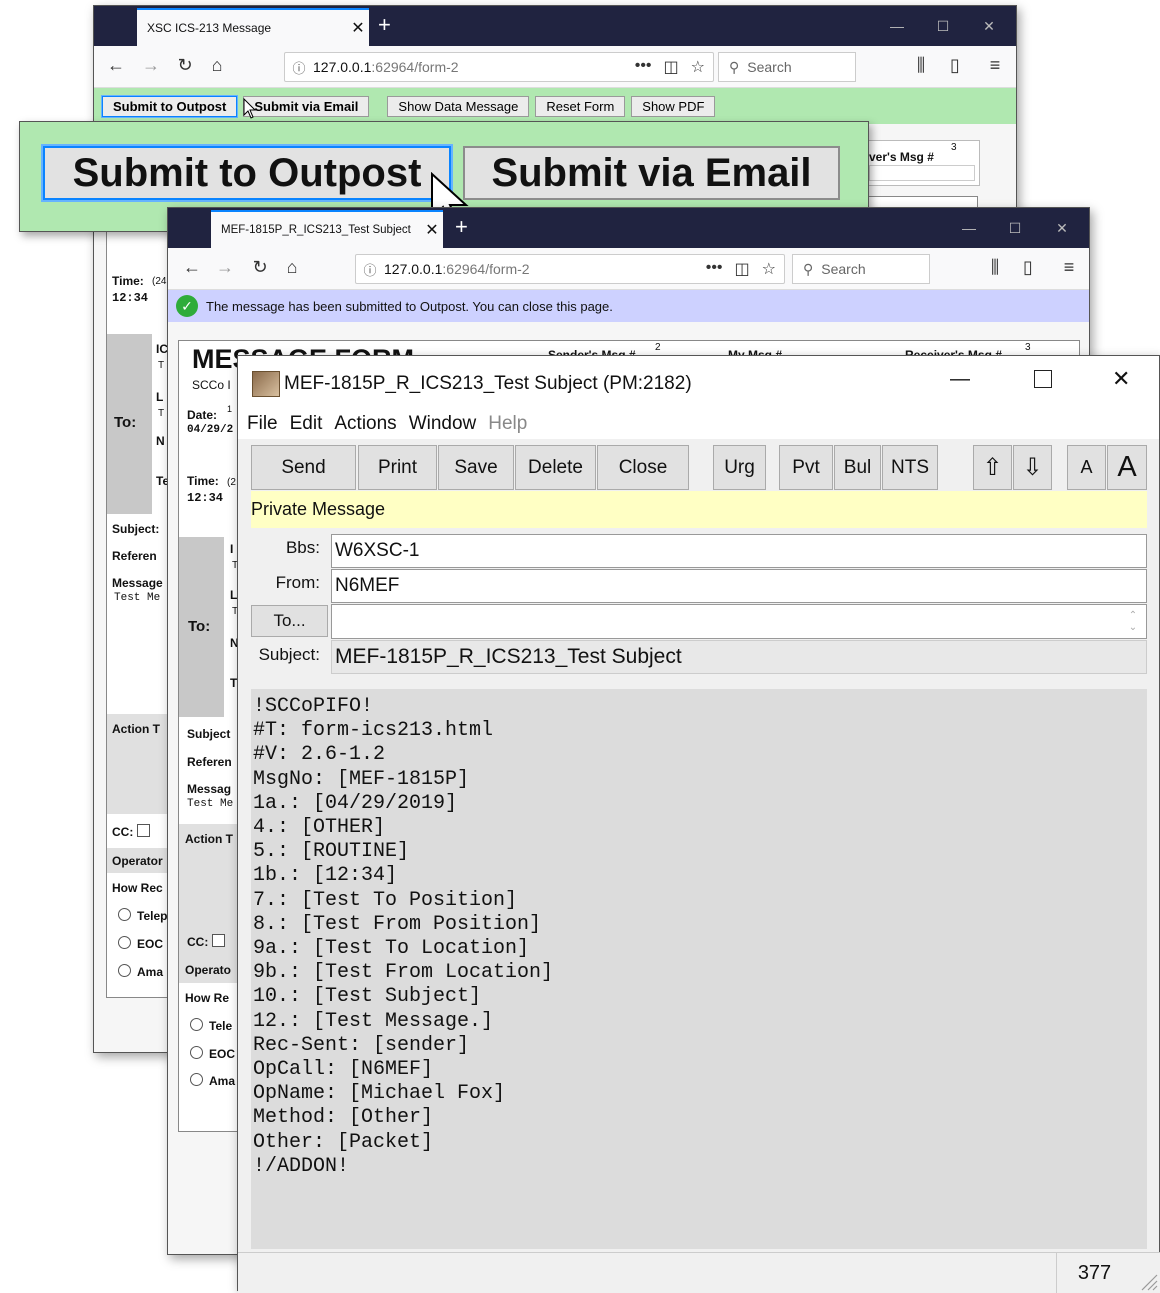 Image resolution: width=1160 pixels, height=1293 pixels. I want to click on send-label: Send, so click(303, 467).